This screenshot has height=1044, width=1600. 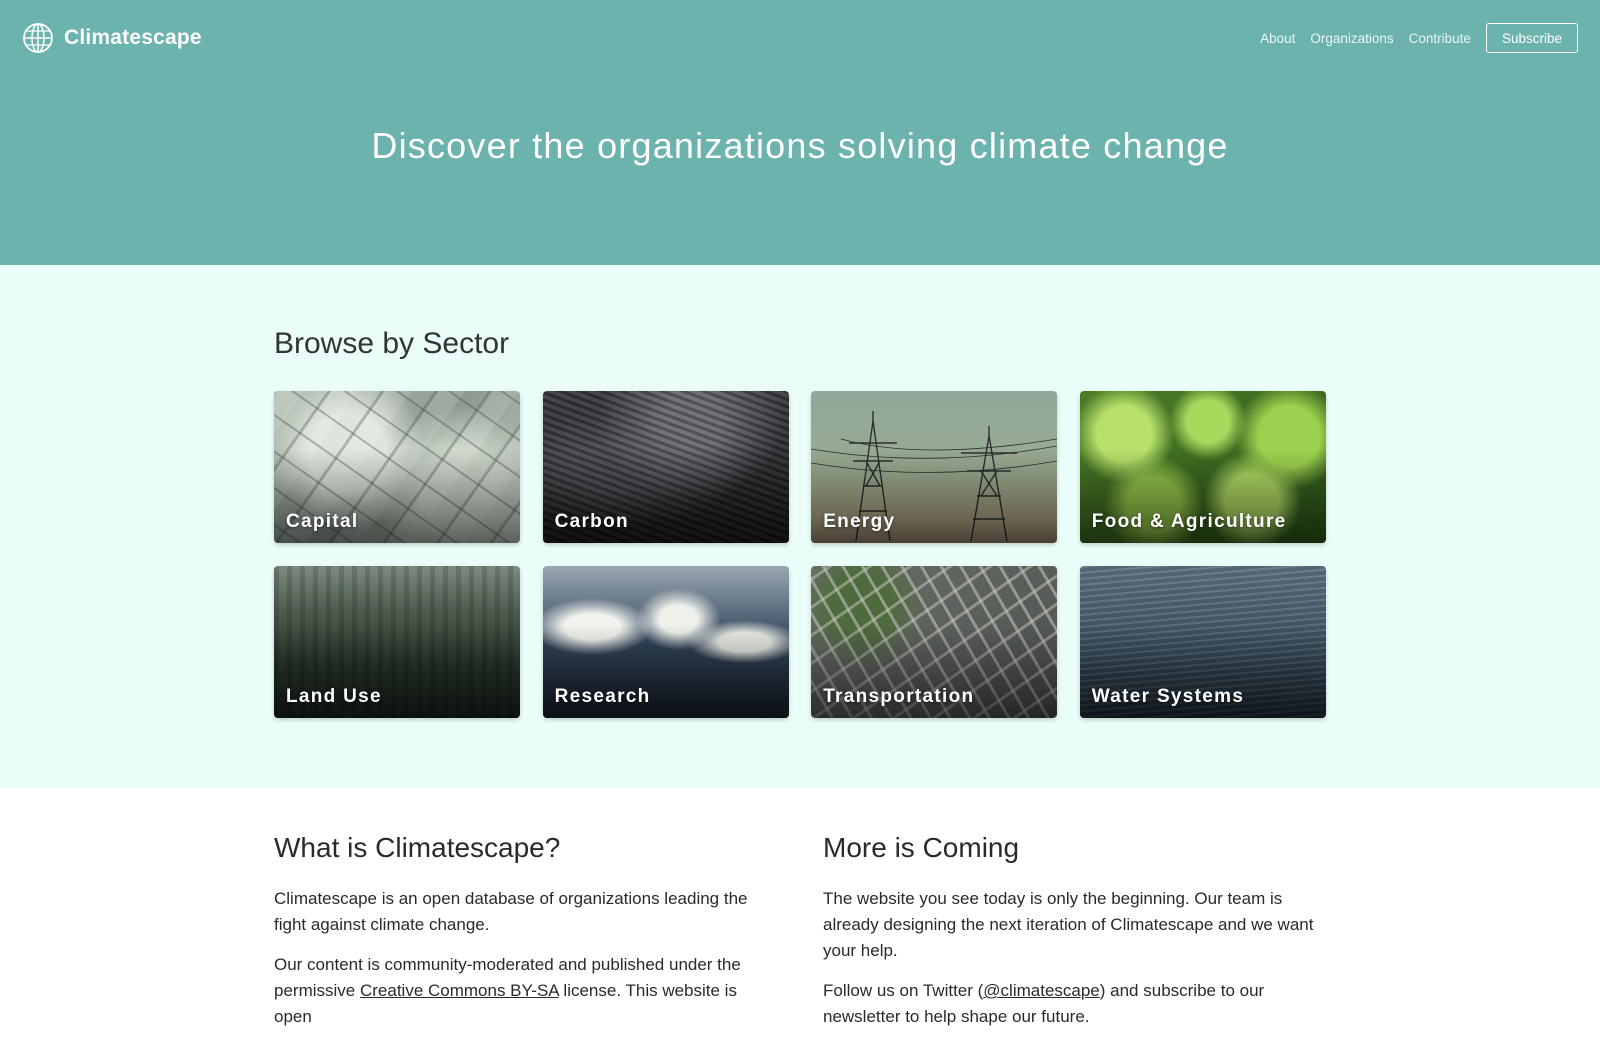 I want to click on sector-label: Research, so click(x=602, y=696).